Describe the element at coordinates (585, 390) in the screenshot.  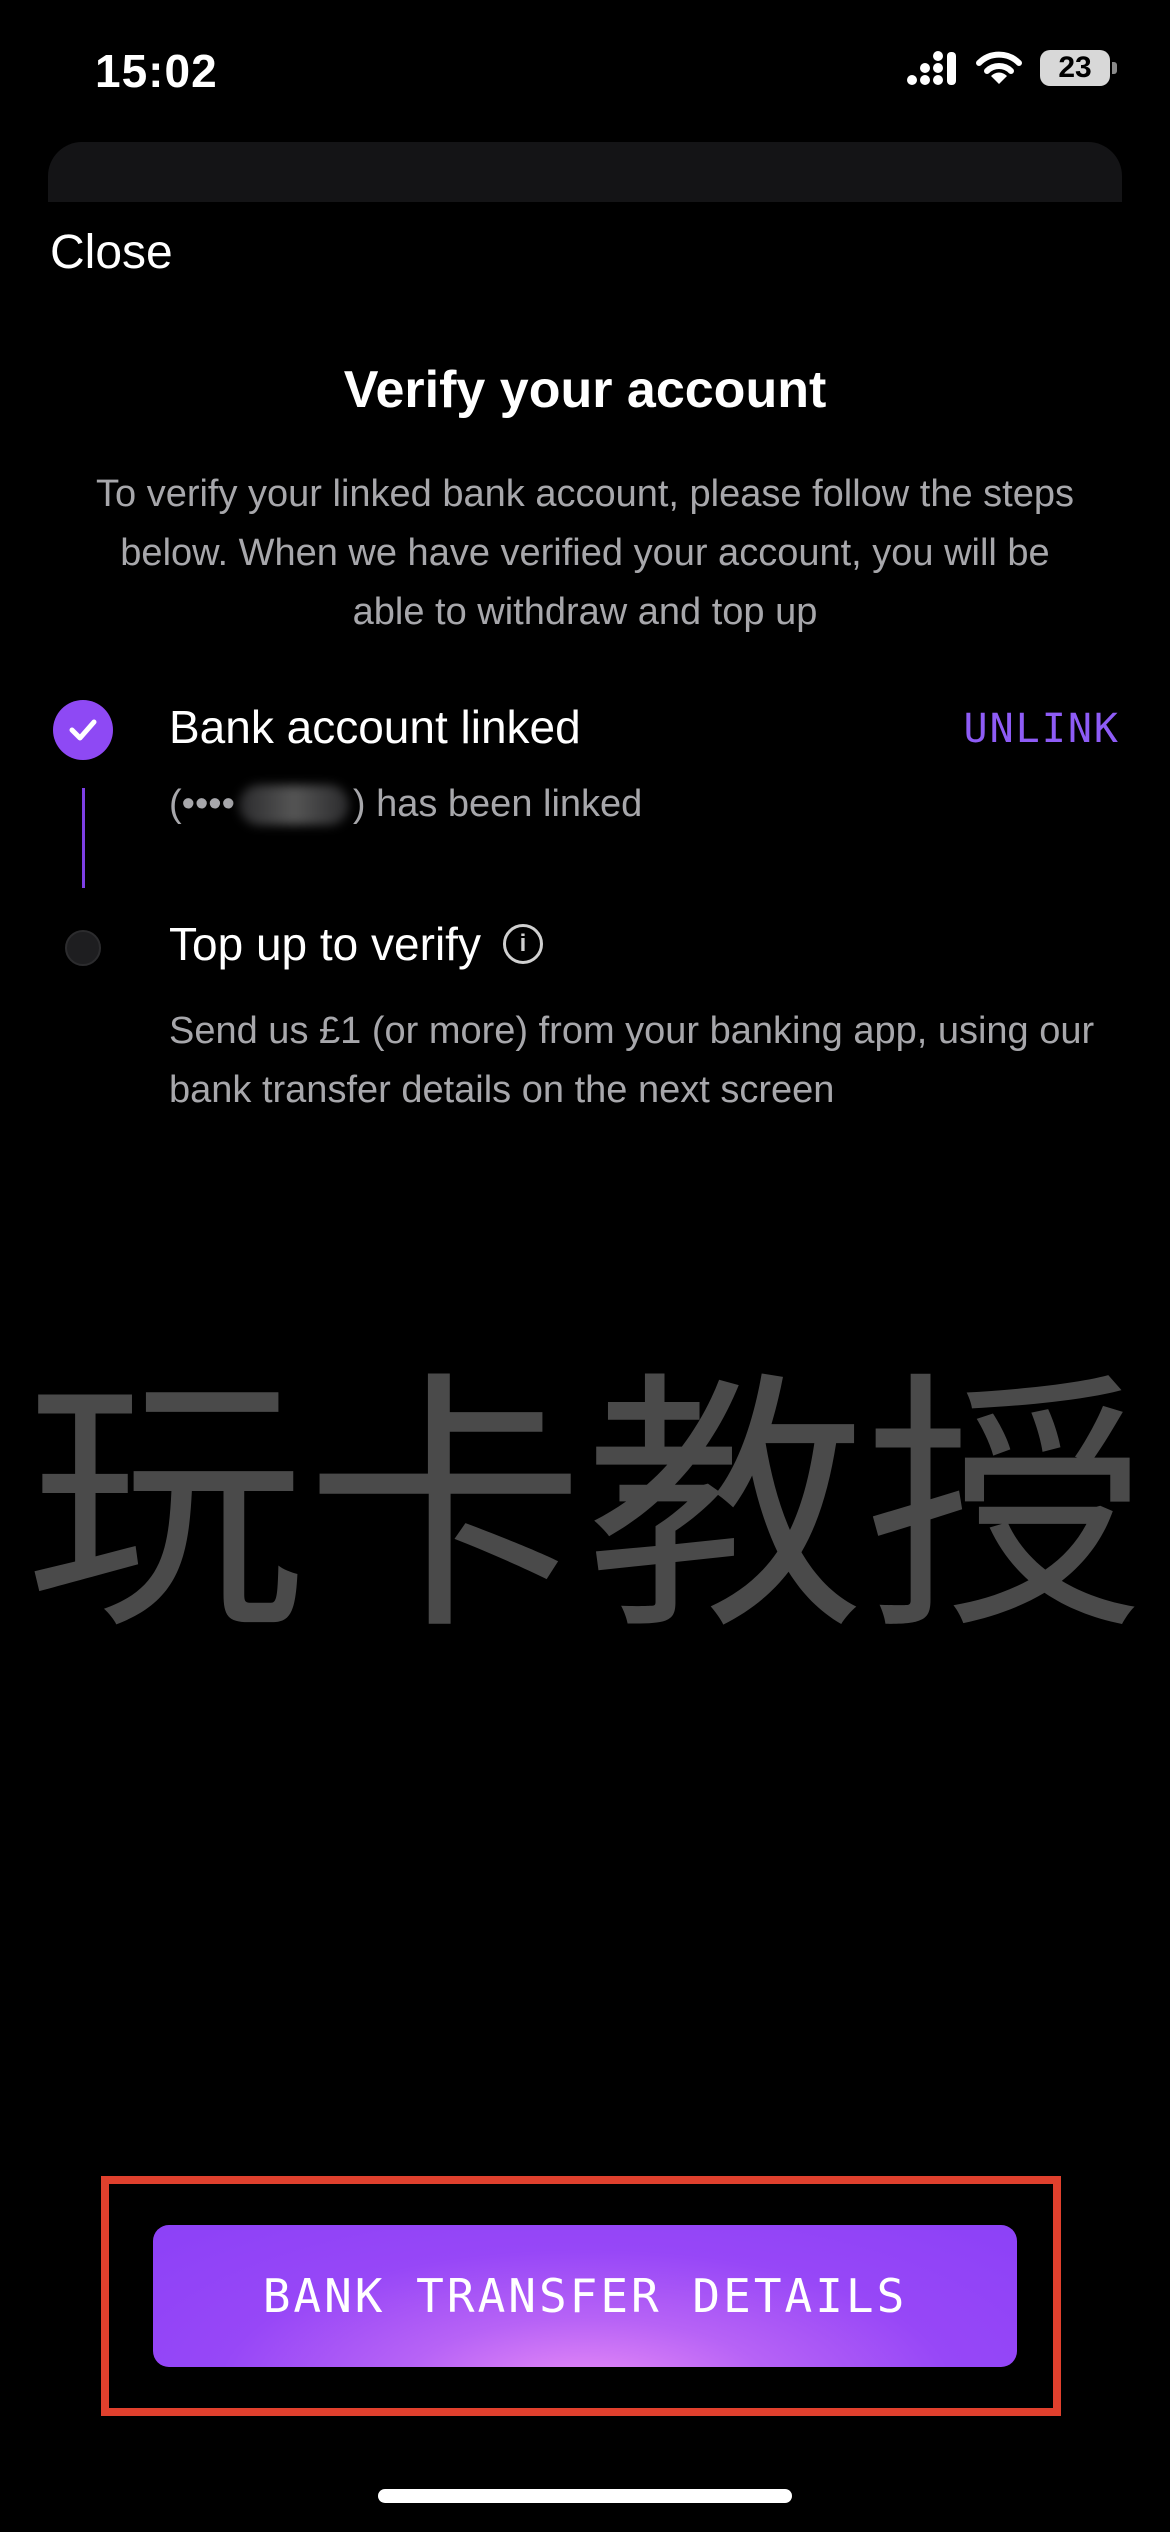
I see `page-title: Verify your account` at that location.